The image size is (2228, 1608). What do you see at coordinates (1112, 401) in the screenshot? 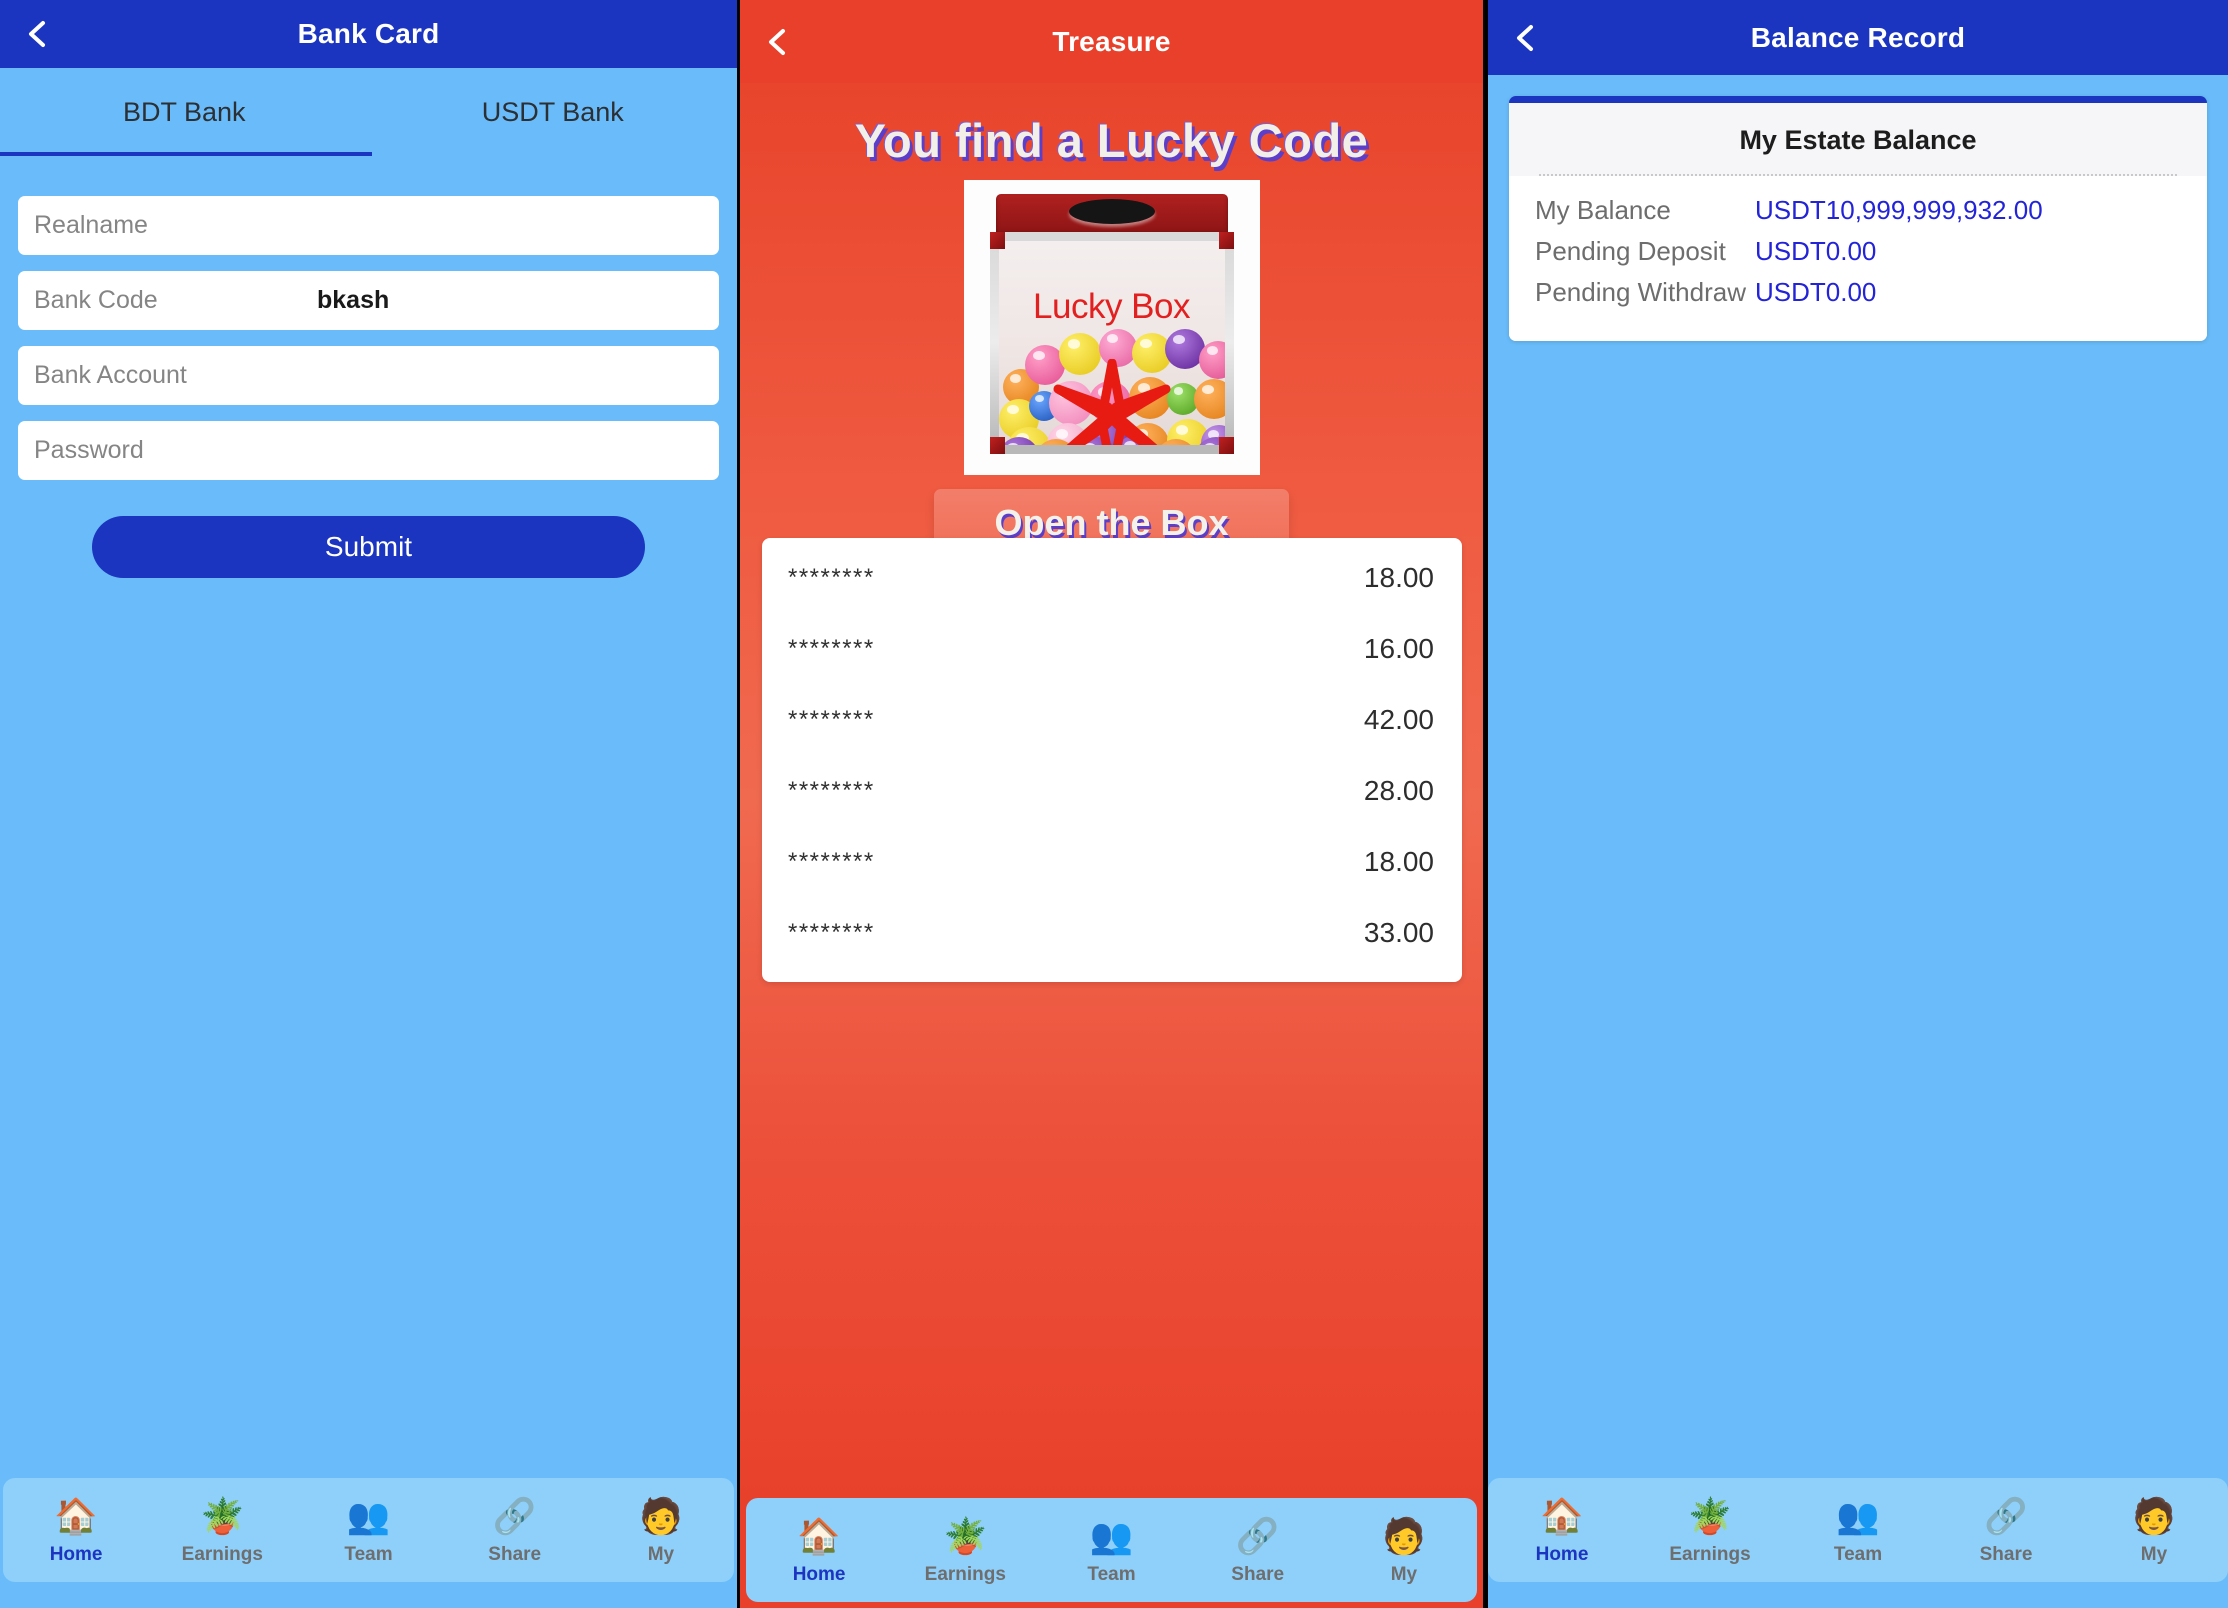
I see `red-star-icon` at bounding box center [1112, 401].